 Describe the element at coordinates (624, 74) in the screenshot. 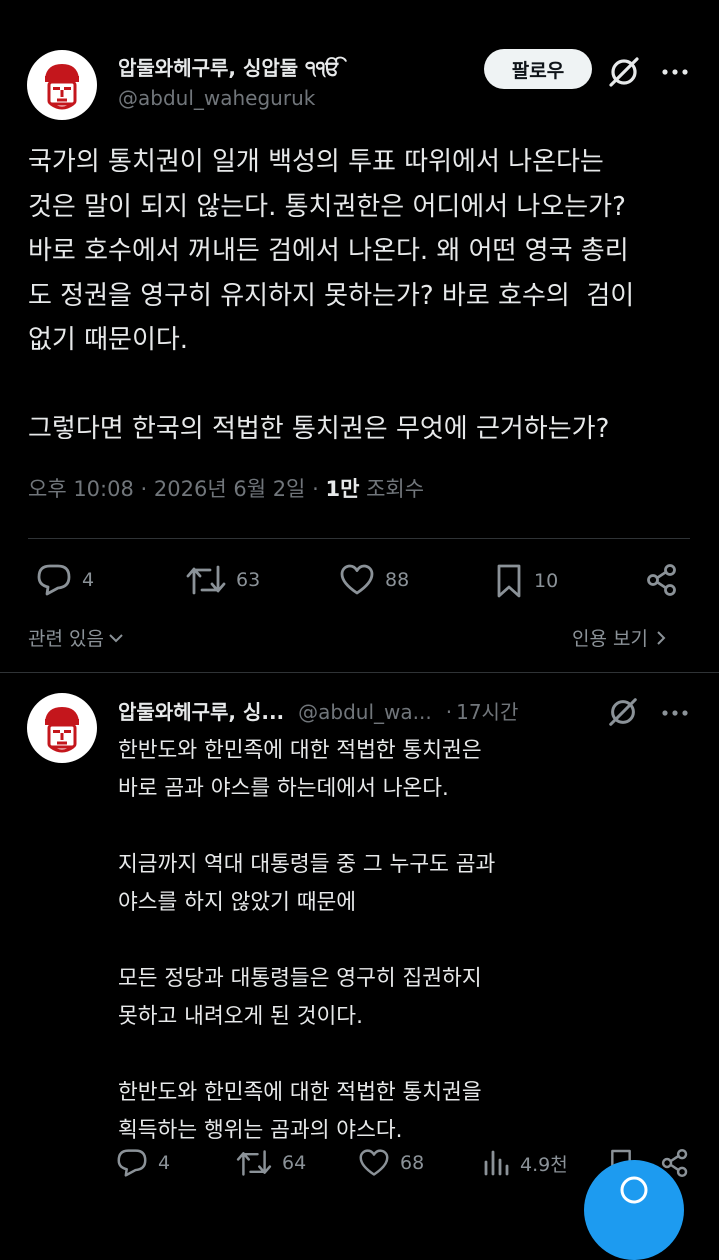

I see `grok-icon` at that location.